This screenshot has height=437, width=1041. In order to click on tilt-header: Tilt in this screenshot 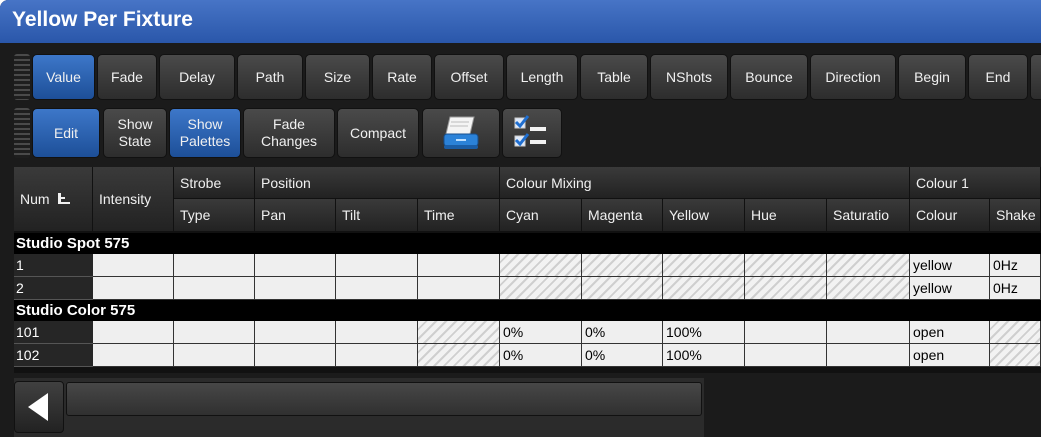, I will do `click(377, 215)`.